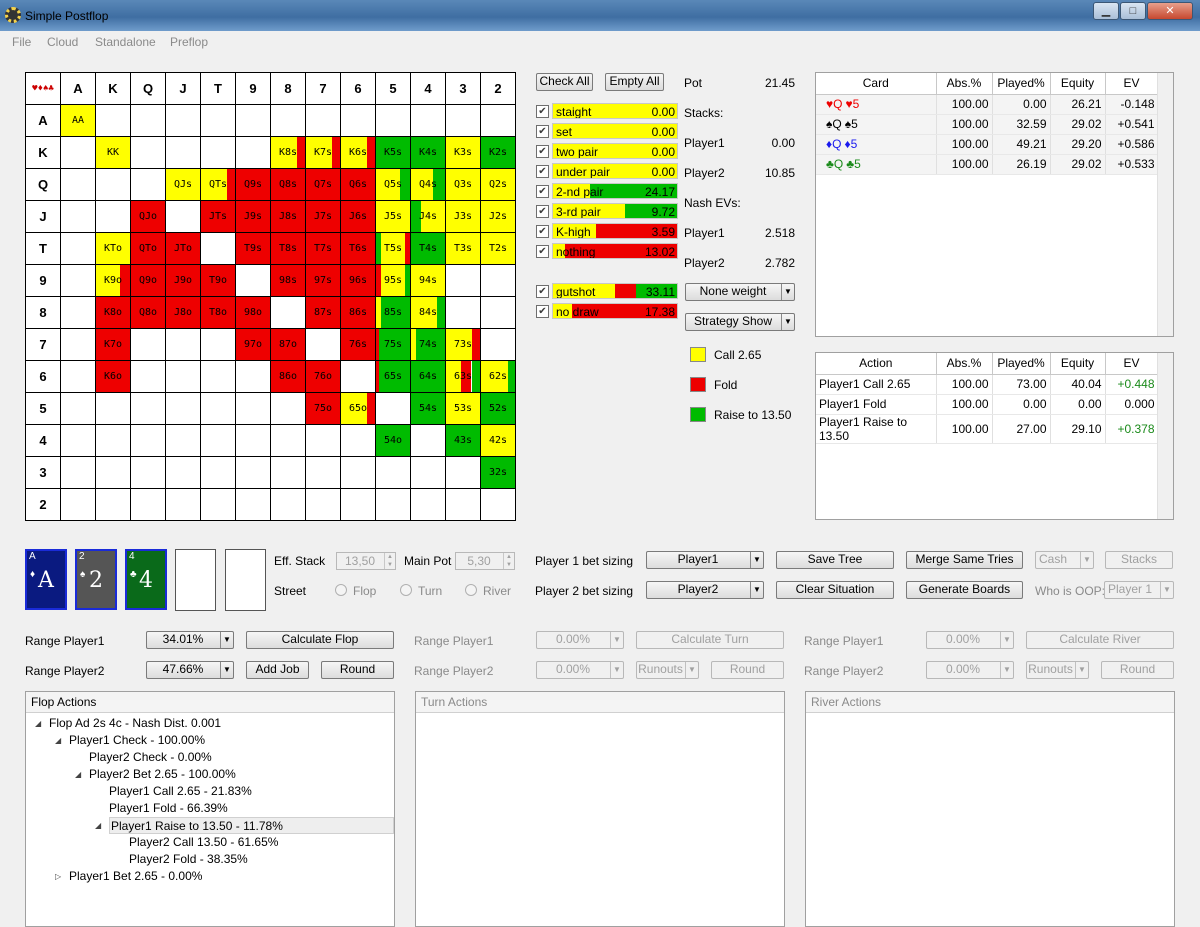 The width and height of the screenshot is (1200, 927). What do you see at coordinates (393, 217) in the screenshot?
I see `hand-cell: J5s` at bounding box center [393, 217].